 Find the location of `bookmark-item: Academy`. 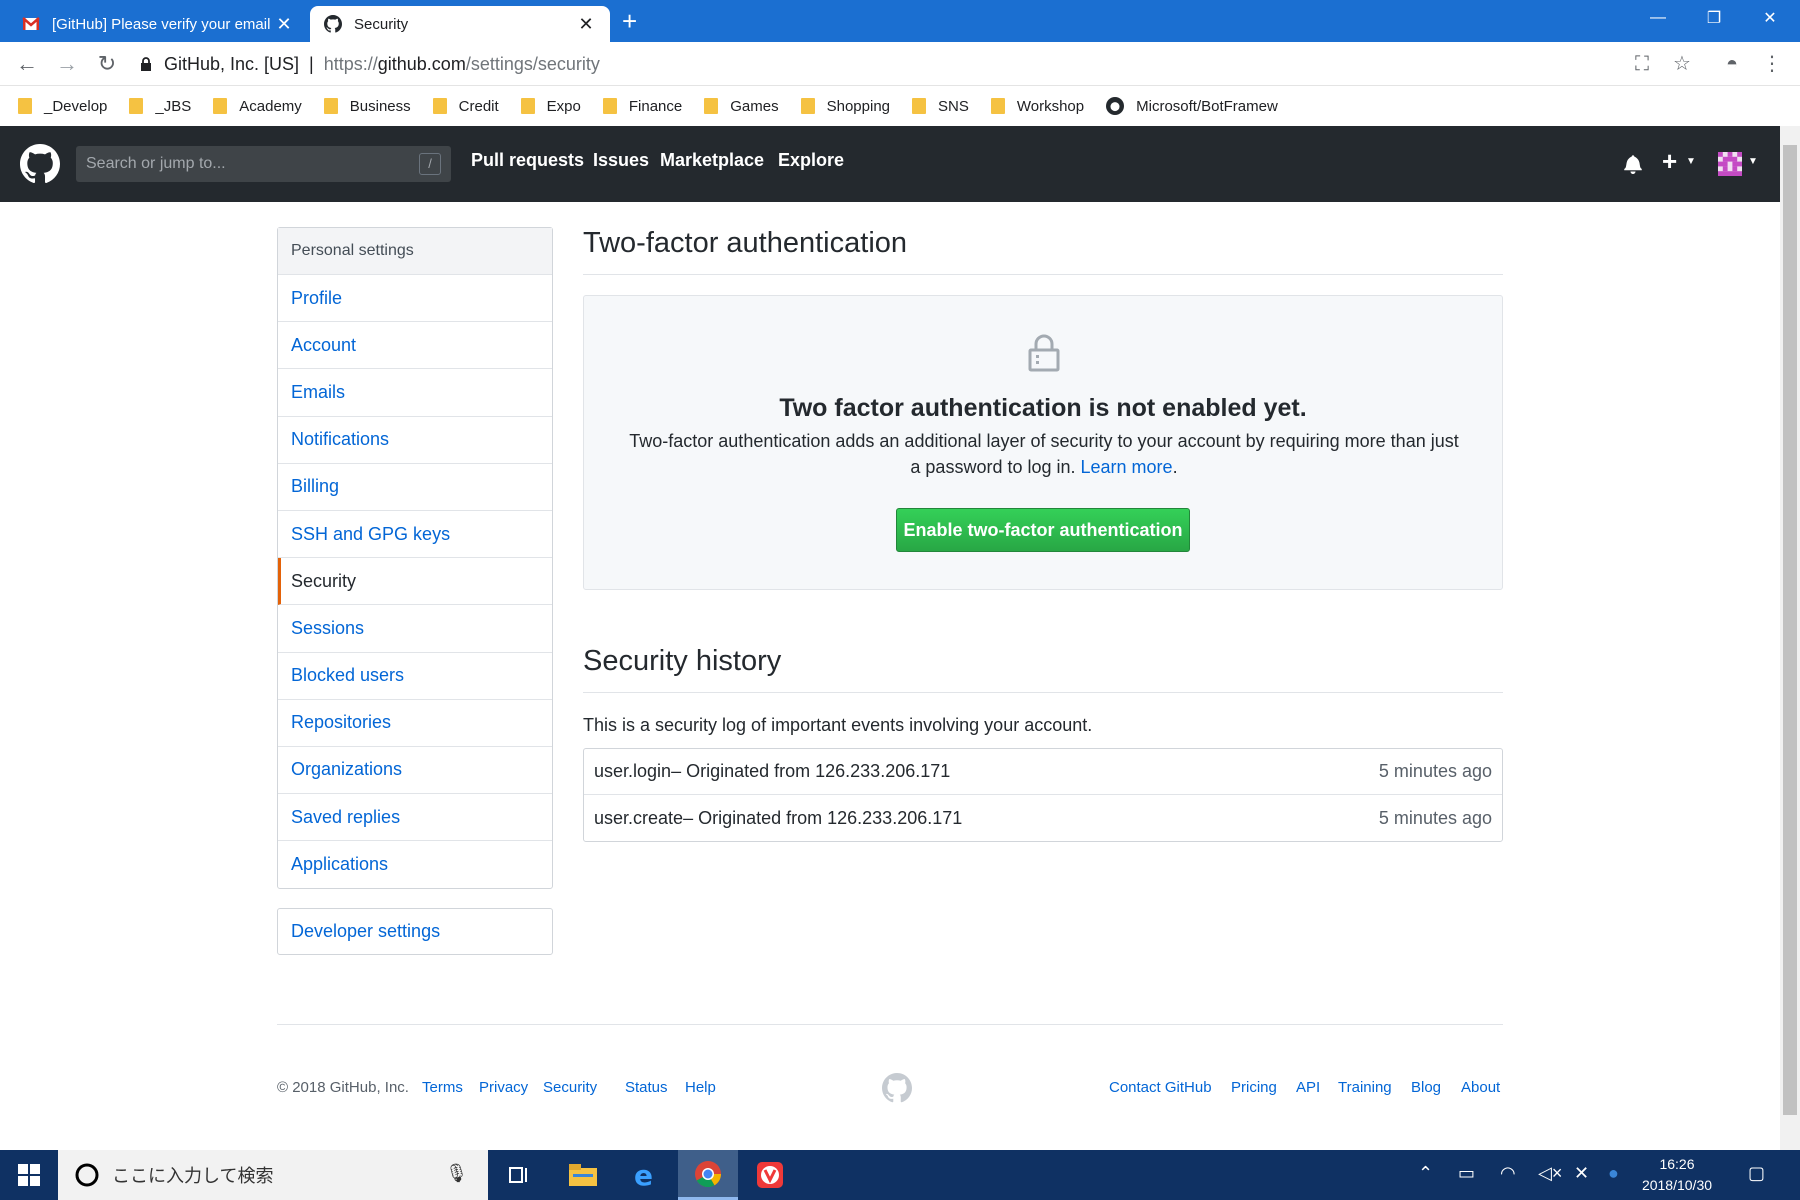

bookmark-item: Academy is located at coordinates (257, 106).